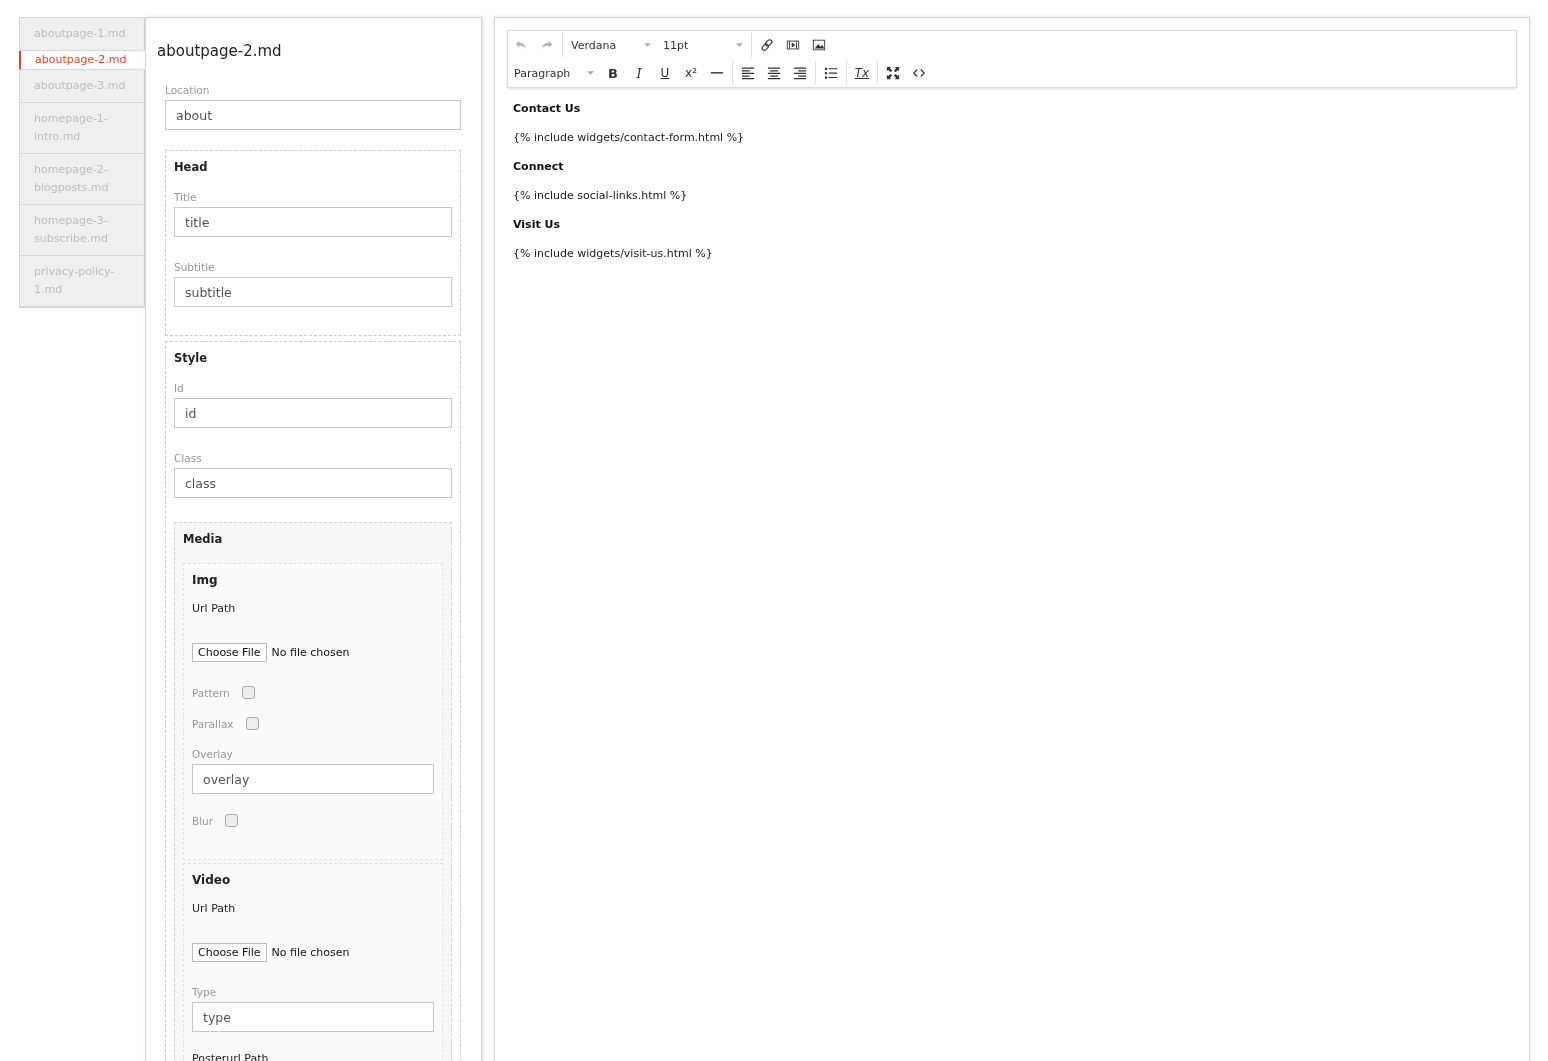 The width and height of the screenshot is (1548, 1061). Describe the element at coordinates (748, 73) in the screenshot. I see `align-left-icon` at that location.